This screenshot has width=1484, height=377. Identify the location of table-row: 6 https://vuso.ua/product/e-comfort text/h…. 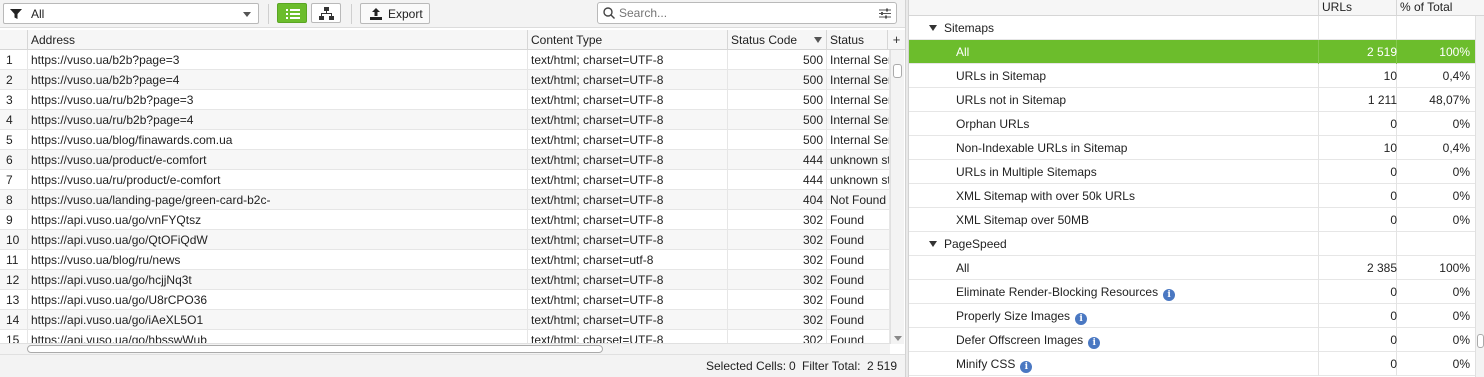
(445, 160).